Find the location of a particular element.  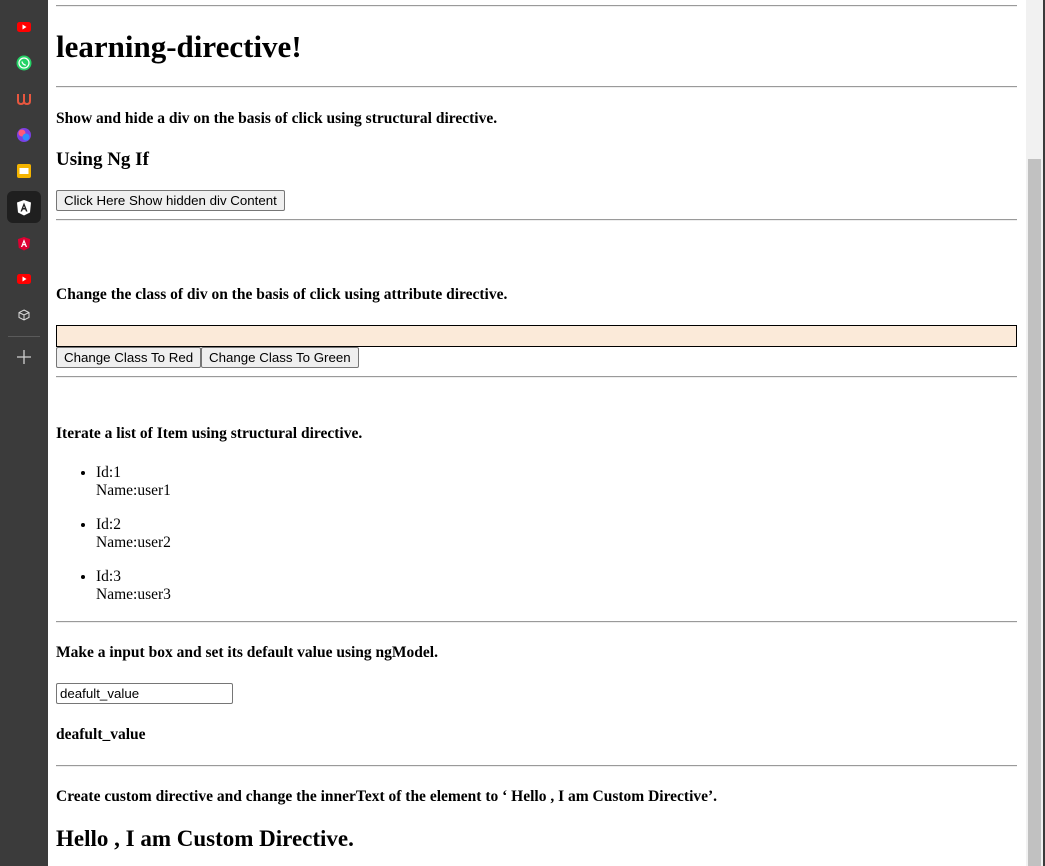

custom-directive-output: Hello , I am Custom Directive. is located at coordinates (205, 838).